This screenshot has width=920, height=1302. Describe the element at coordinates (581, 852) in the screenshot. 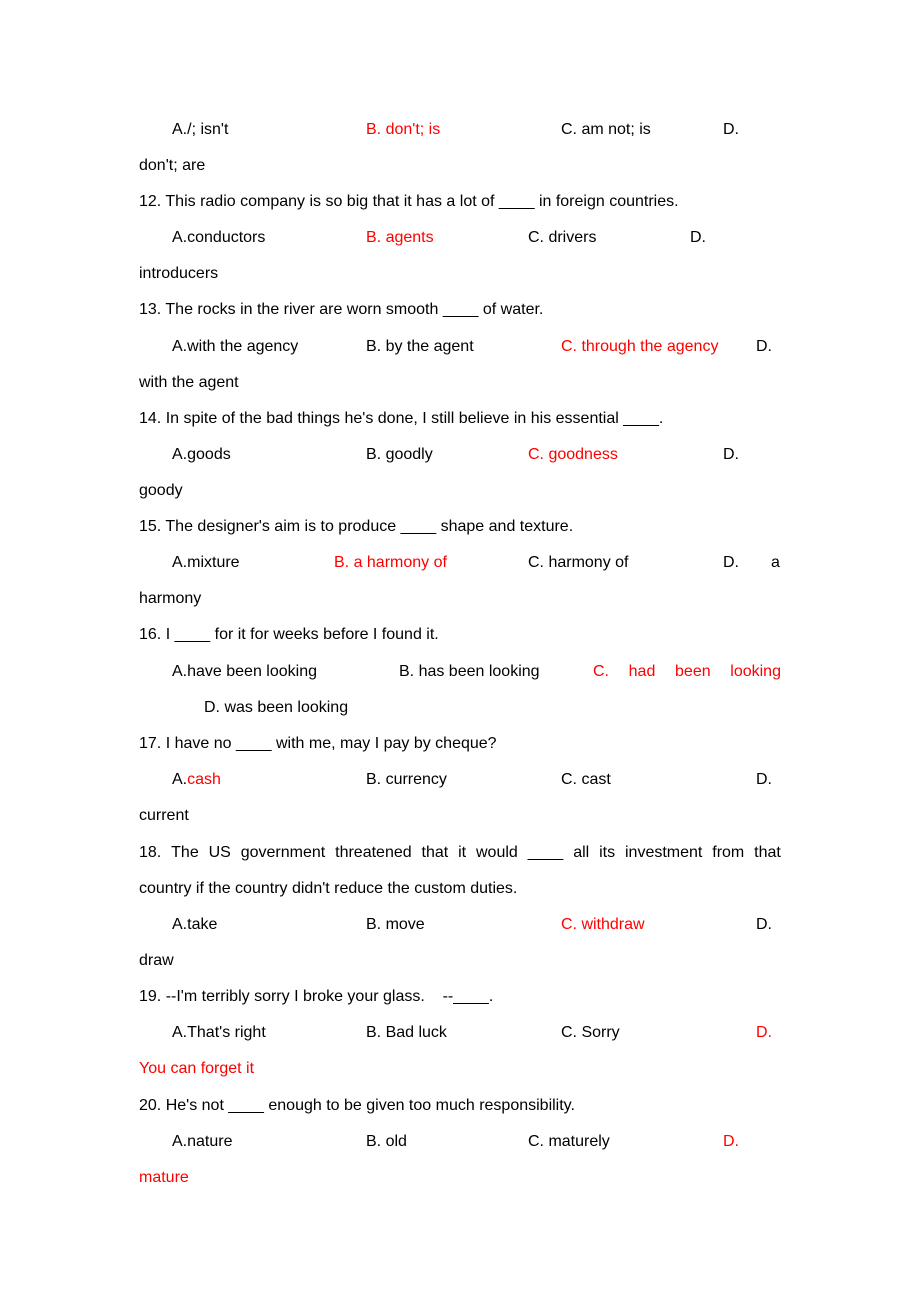

I see `q18-stem-word: all` at that location.